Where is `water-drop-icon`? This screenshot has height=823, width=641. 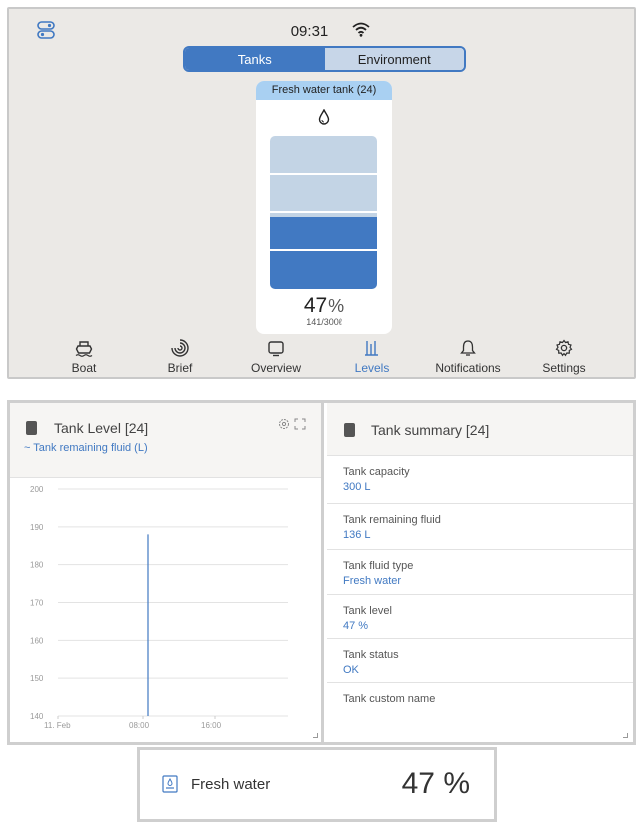
water-drop-icon is located at coordinates (324, 117).